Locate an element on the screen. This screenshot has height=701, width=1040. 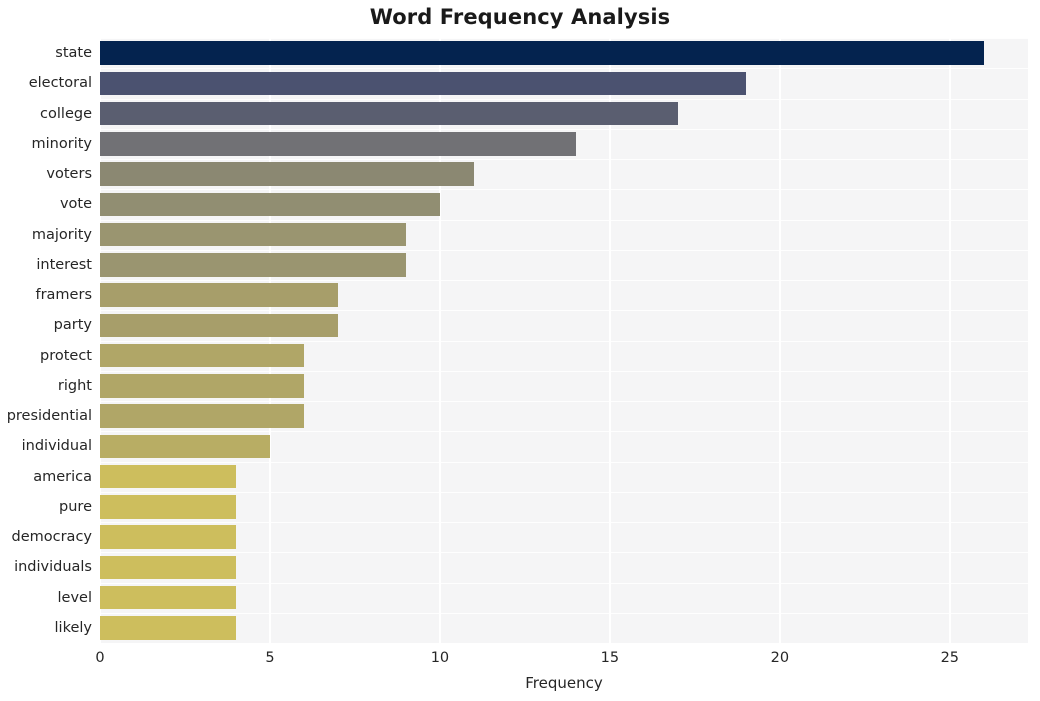
bar-democracy is located at coordinates (168, 537).